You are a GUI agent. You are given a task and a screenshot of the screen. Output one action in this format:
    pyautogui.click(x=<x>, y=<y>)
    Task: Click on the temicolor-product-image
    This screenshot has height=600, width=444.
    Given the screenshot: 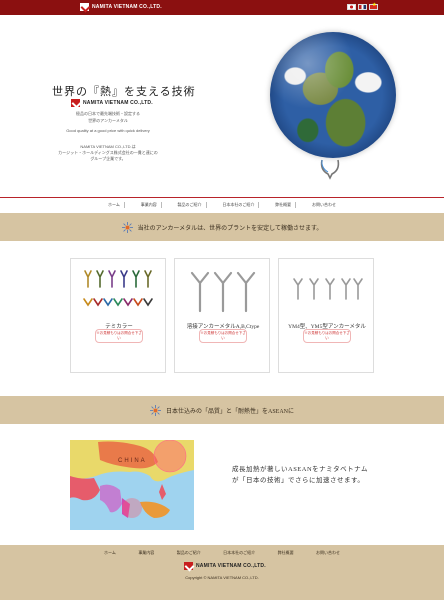 What is the action you would take?
    pyautogui.click(x=118, y=288)
    